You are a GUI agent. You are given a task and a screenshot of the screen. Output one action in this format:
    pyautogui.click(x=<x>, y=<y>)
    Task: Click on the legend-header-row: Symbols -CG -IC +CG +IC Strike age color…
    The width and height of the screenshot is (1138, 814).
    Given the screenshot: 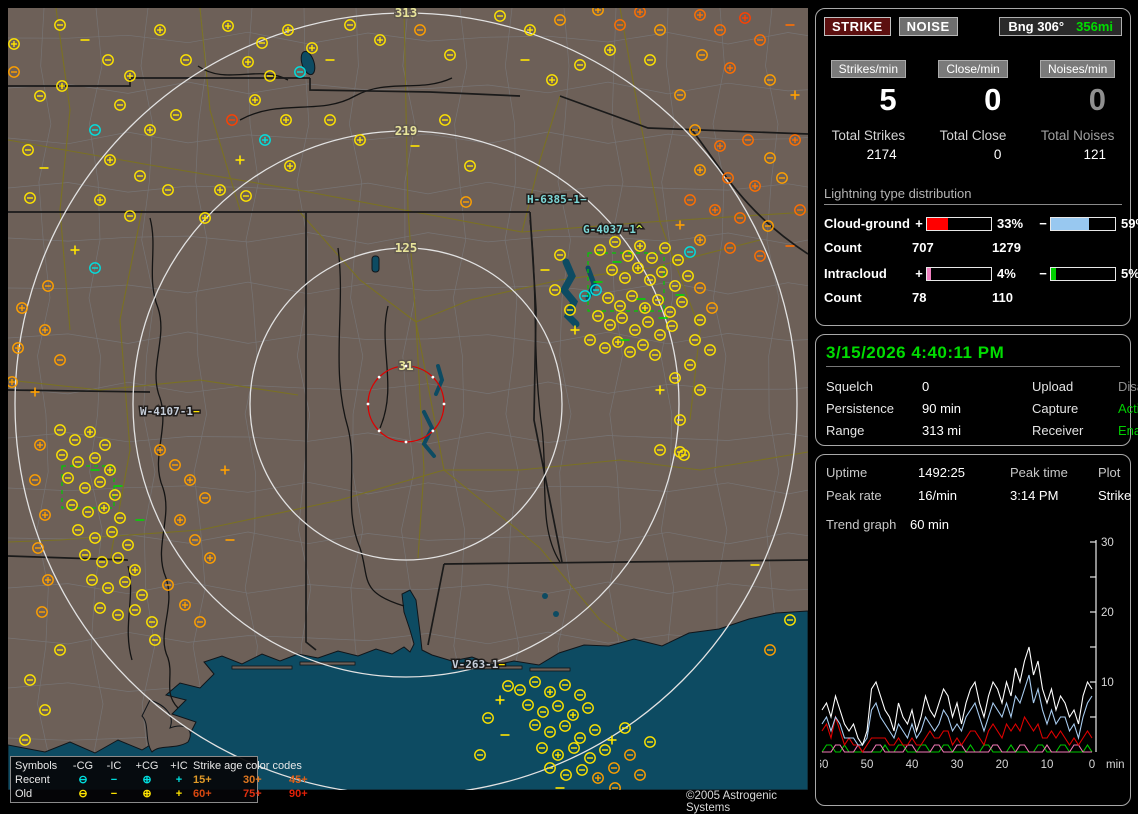 What is the action you would take?
    pyautogui.click(x=158, y=766)
    